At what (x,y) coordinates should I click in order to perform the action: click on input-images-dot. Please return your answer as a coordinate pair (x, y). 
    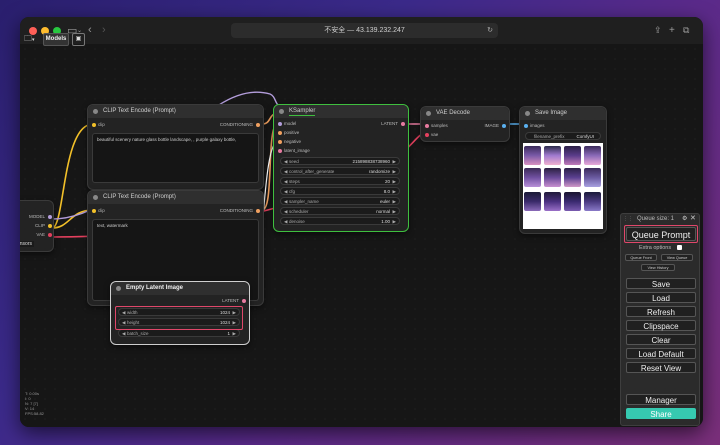
    Looking at the image, I should click on (526, 126).